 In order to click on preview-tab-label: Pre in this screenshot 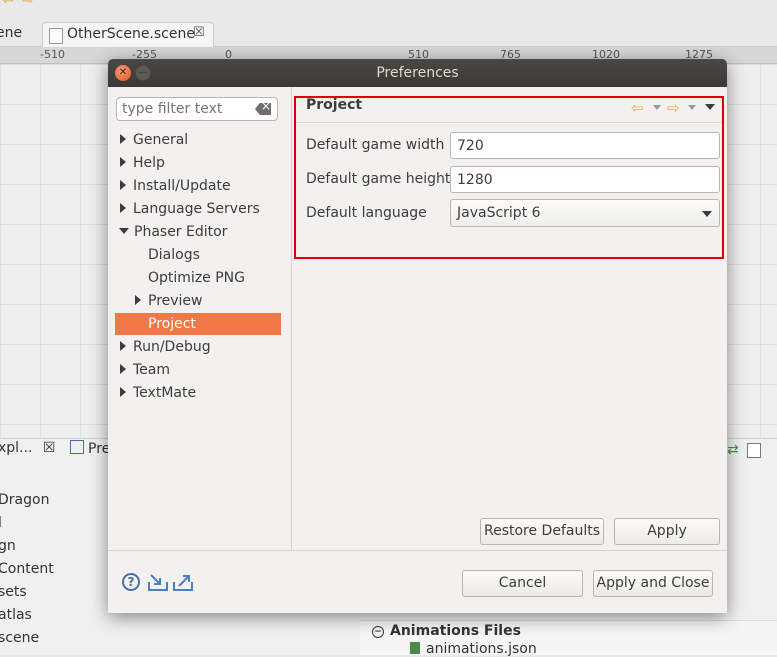, I will do `click(99, 449)`.